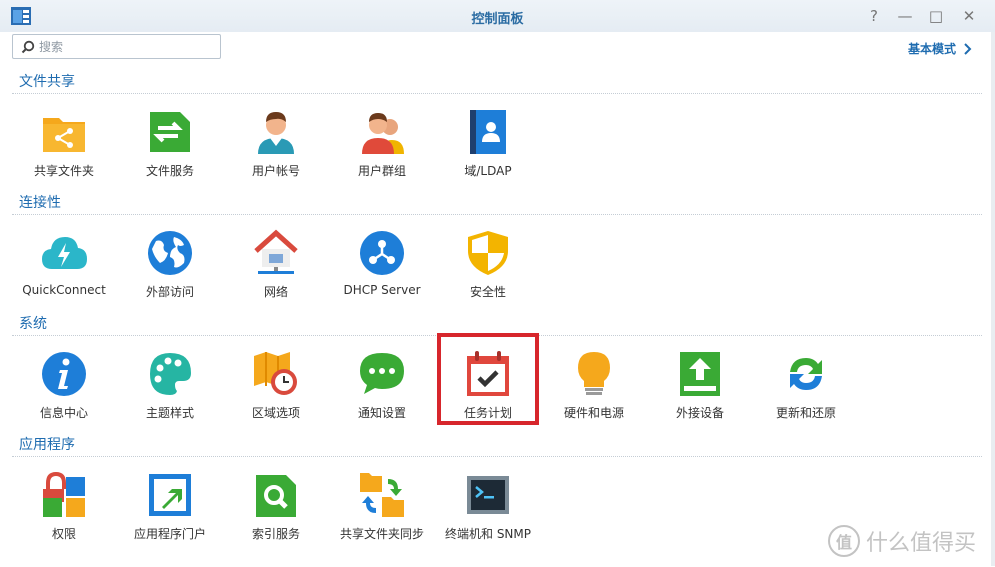 This screenshot has width=995, height=567. Describe the element at coordinates (488, 253) in the screenshot. I see `shield-icon` at that location.